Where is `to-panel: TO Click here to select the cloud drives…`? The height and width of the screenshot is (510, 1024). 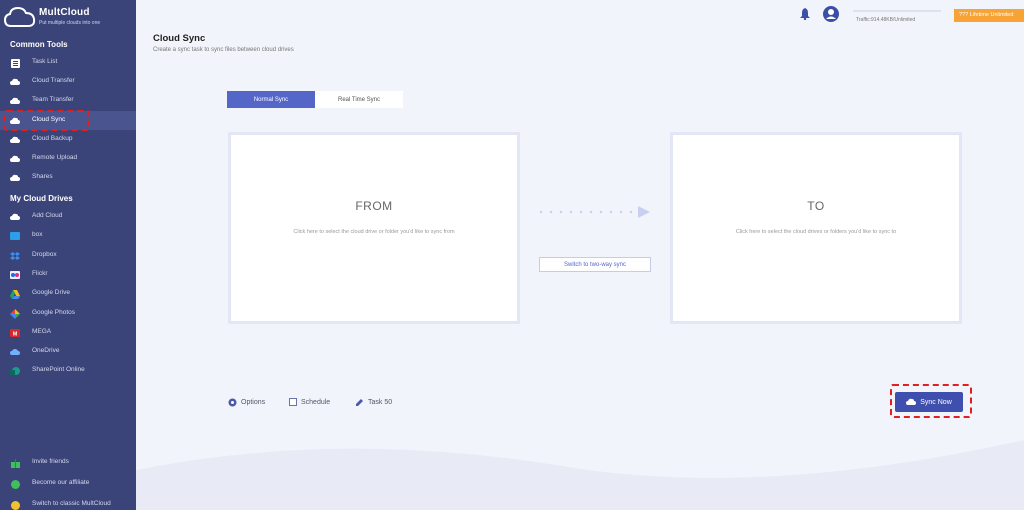
to-panel: TO Click here to select the cloud drives… is located at coordinates (816, 228).